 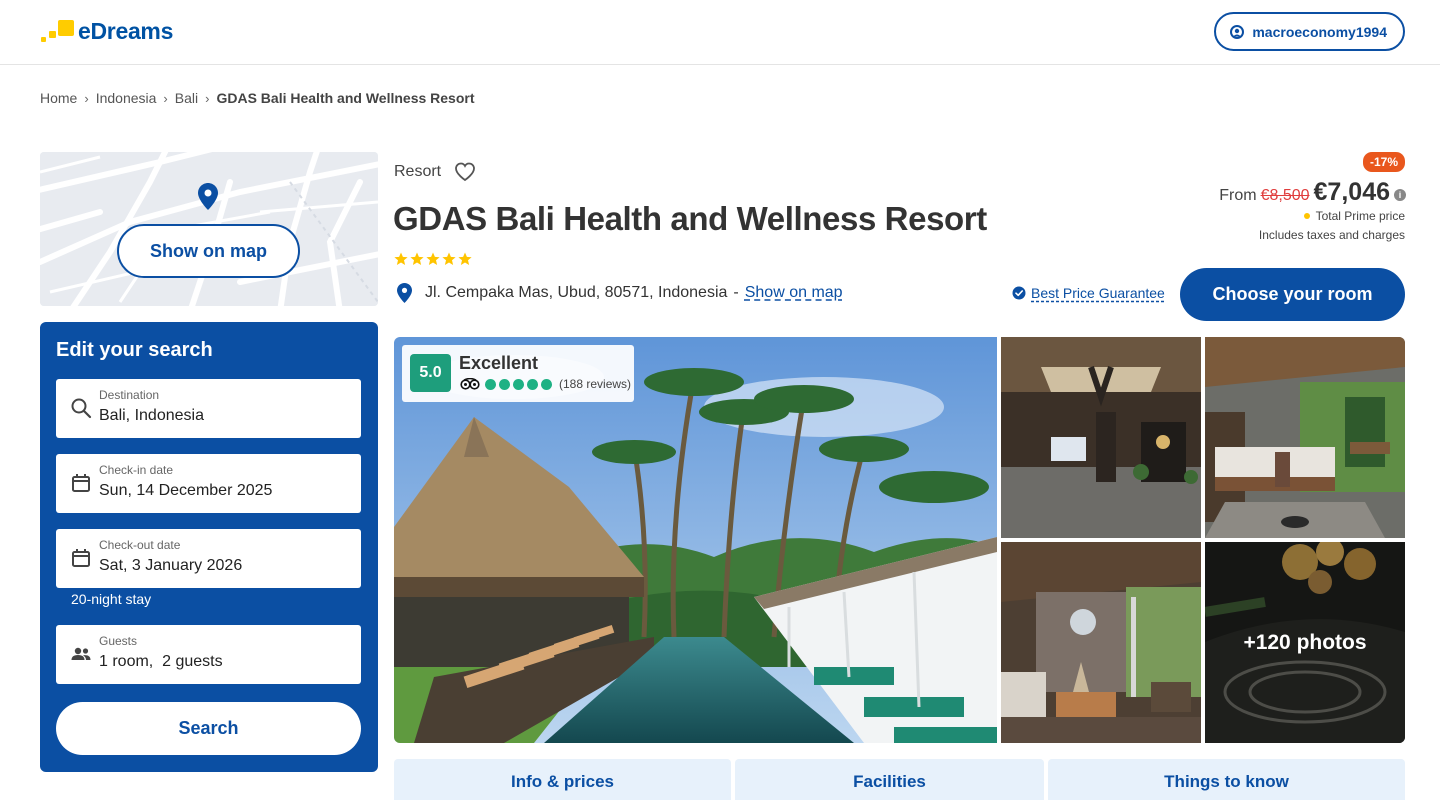 I want to click on map-pin-icon, so click(x=208, y=196).